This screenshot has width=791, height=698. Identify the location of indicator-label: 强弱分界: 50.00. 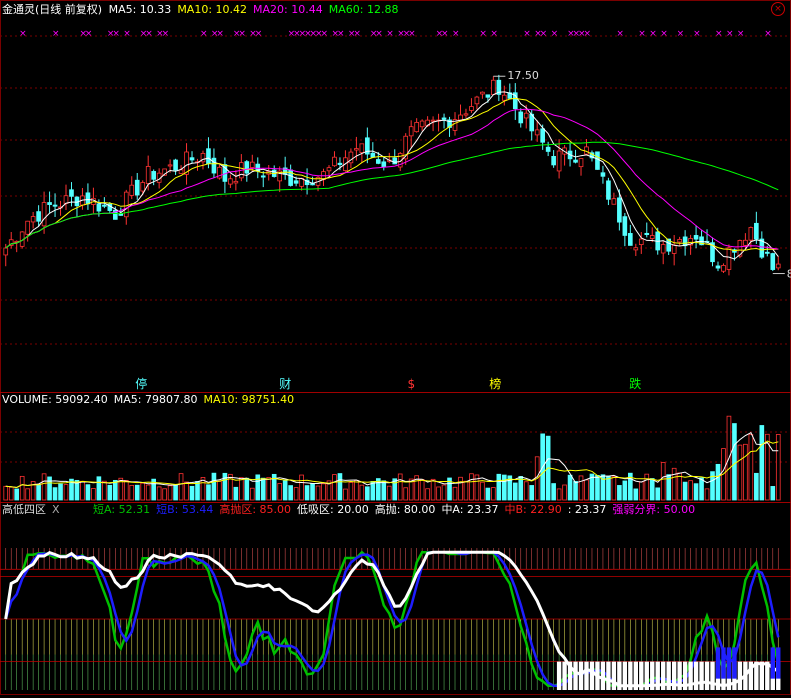
(654, 509).